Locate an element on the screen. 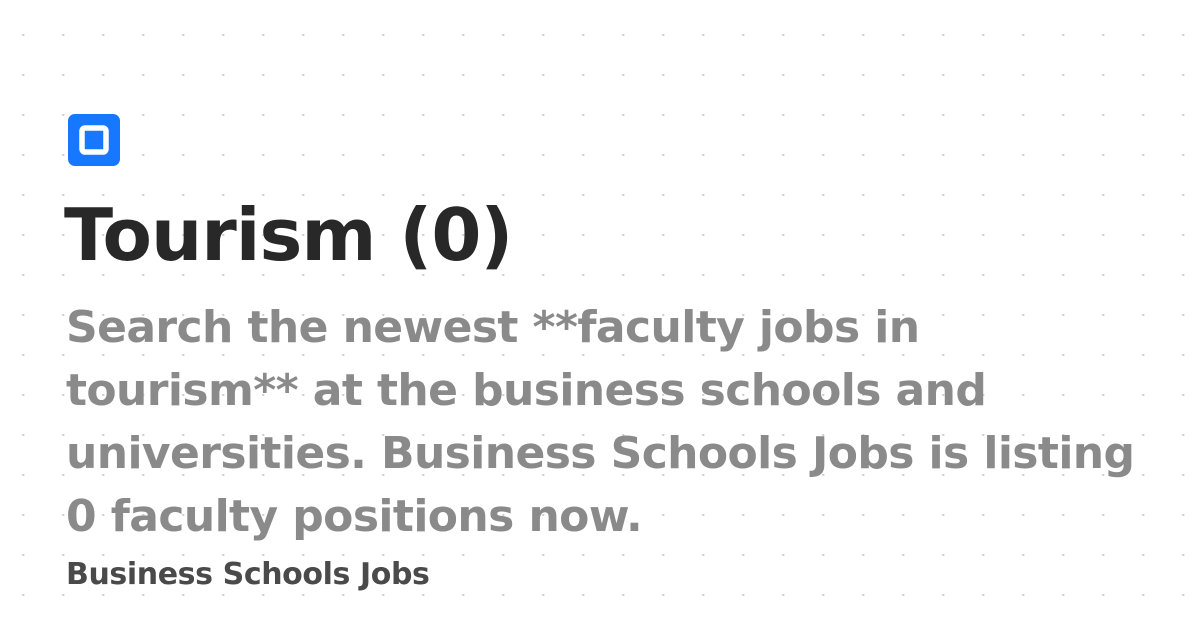  square-logo-icon is located at coordinates (94, 140).